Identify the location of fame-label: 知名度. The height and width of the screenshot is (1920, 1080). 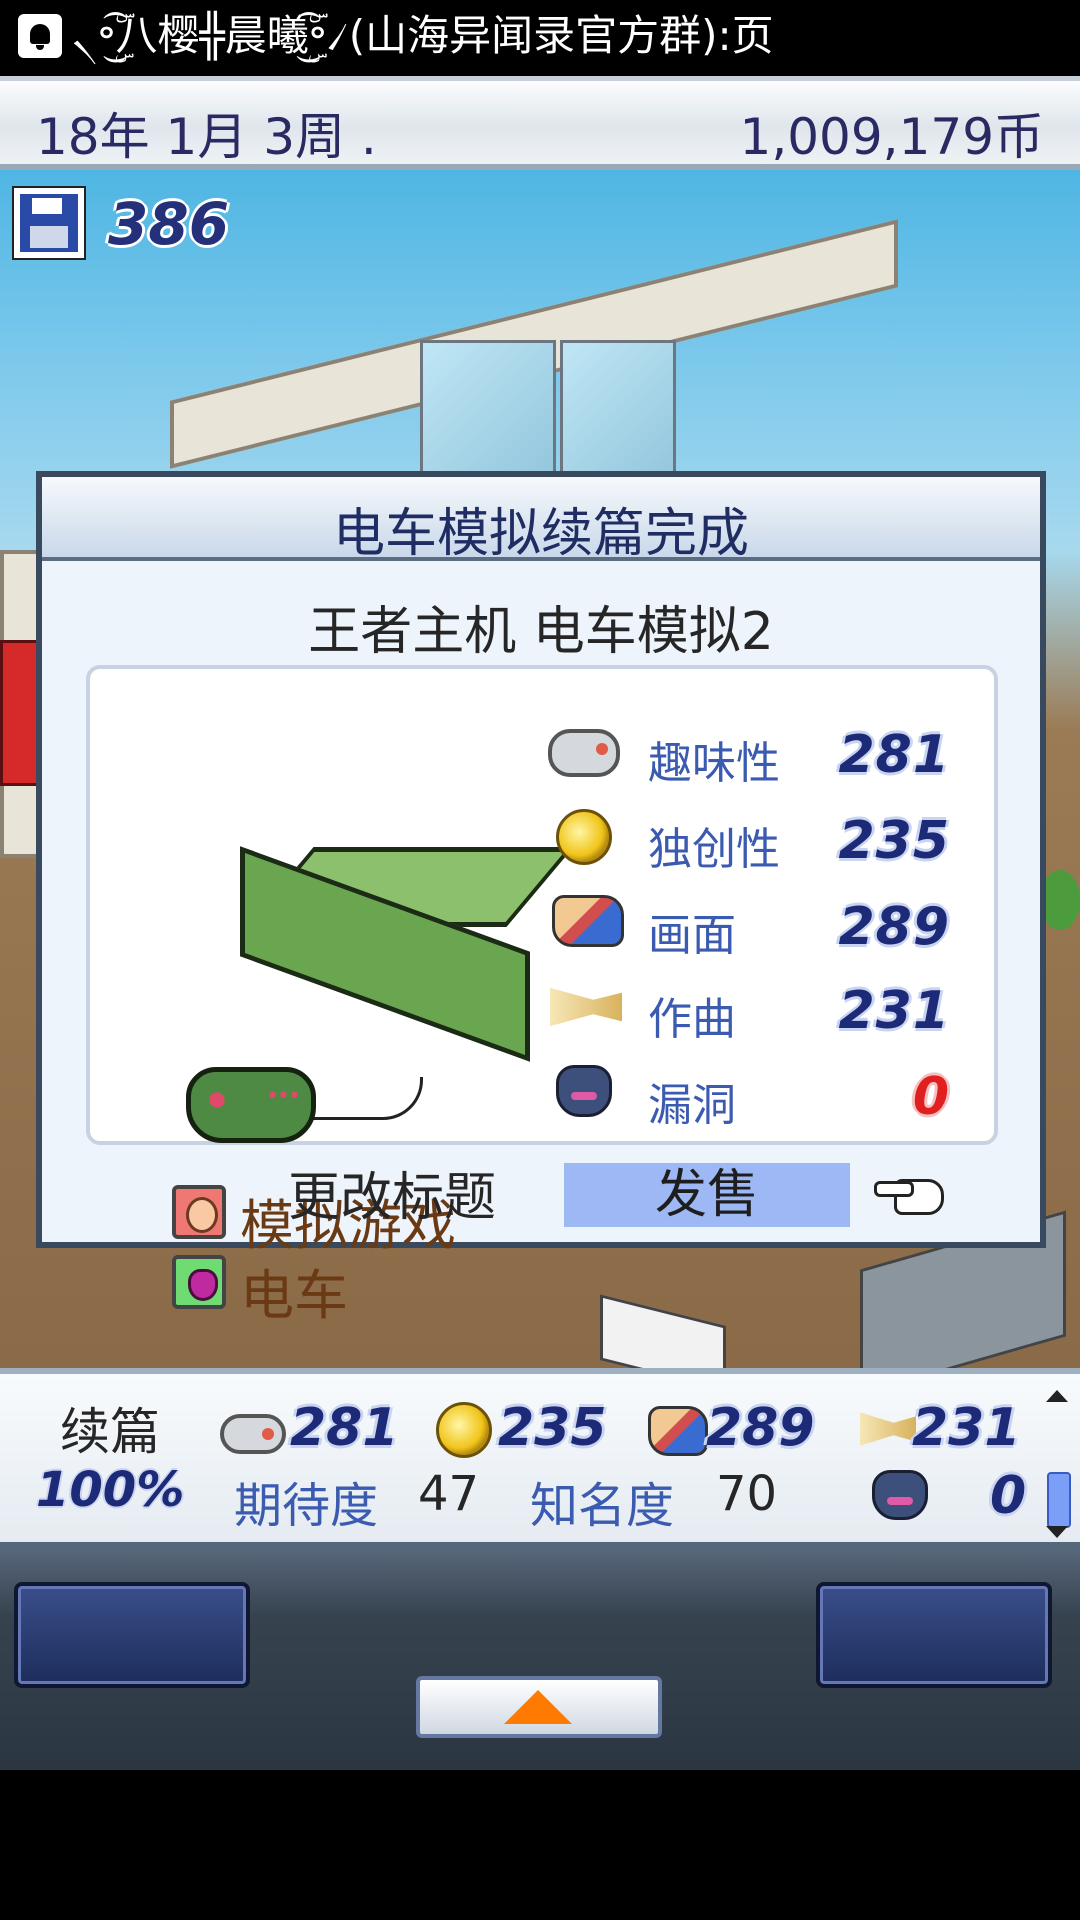
(602, 1506).